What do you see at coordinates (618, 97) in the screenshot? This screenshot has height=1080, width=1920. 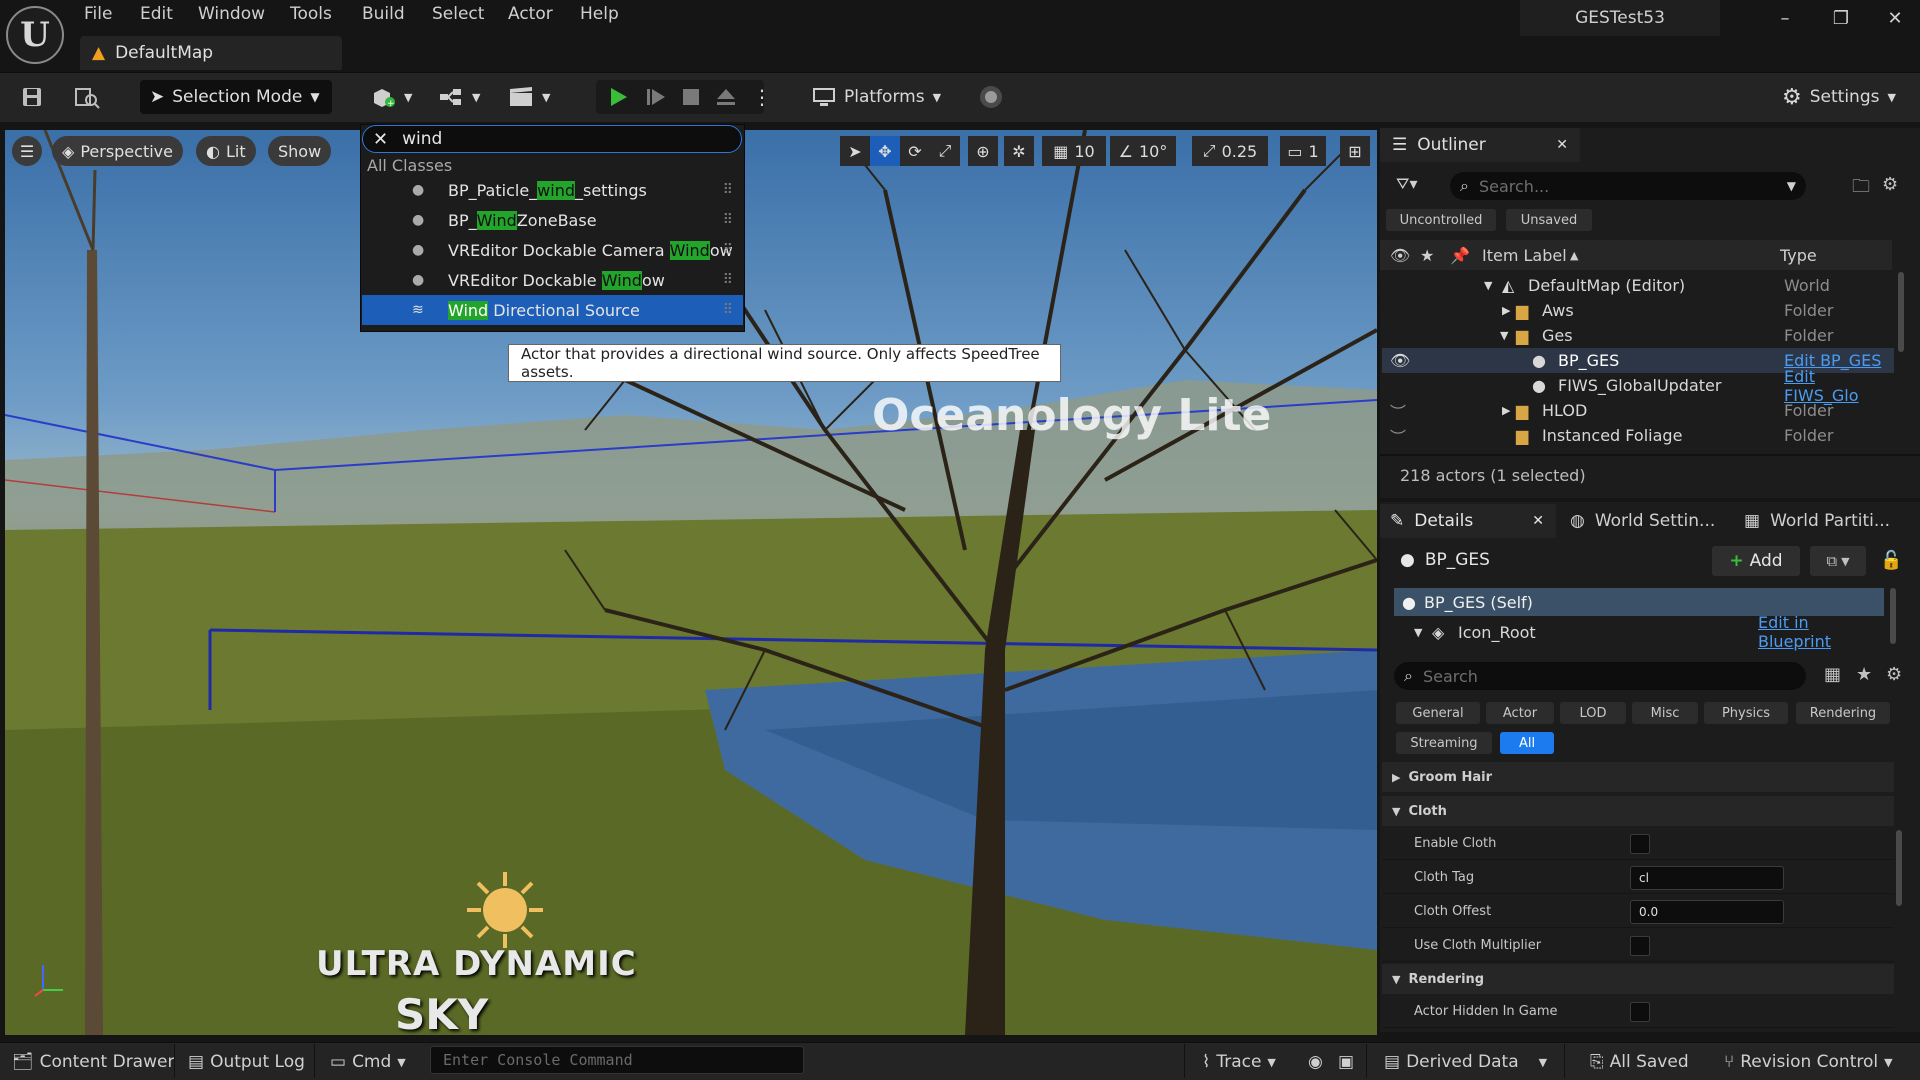 I see `play-icon` at bounding box center [618, 97].